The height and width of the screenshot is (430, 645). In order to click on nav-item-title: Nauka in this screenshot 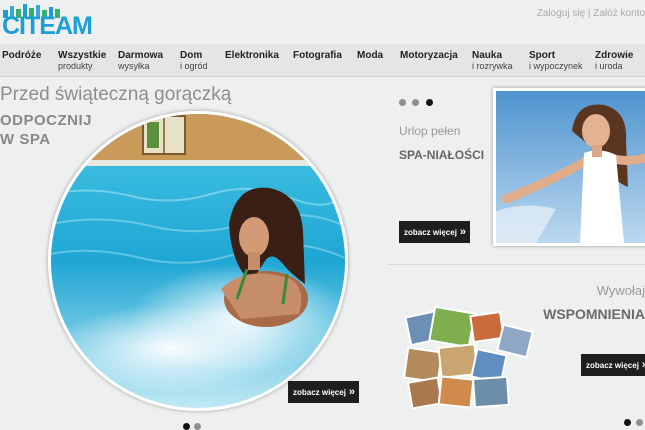, I will do `click(487, 55)`.